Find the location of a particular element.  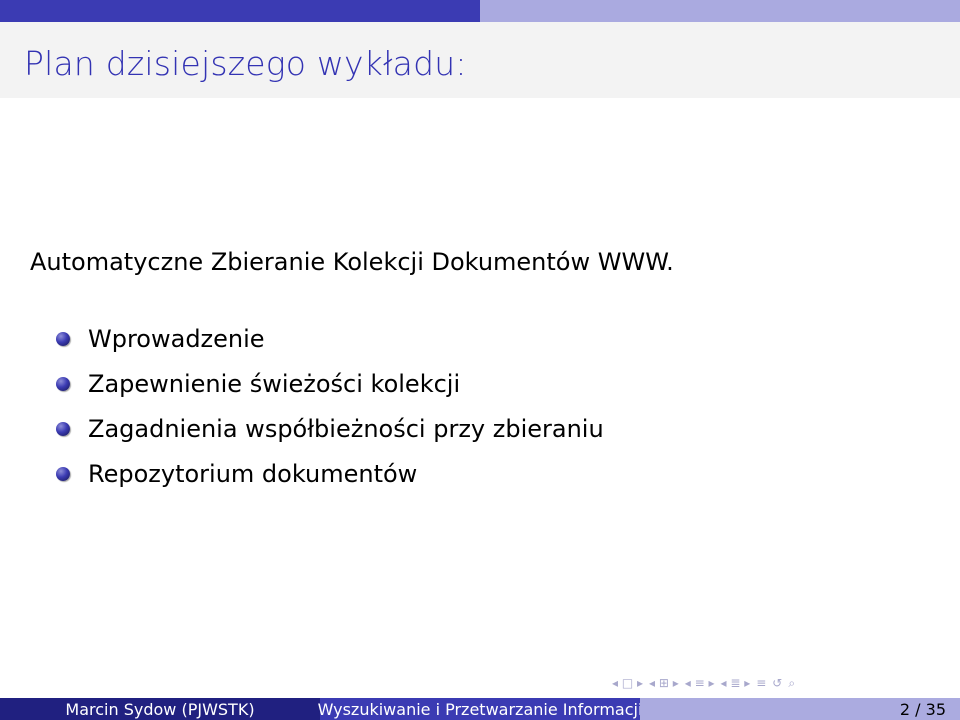

nav-right-arrow-icon: ◂ ≡ ▸ is located at coordinates (700, 683).